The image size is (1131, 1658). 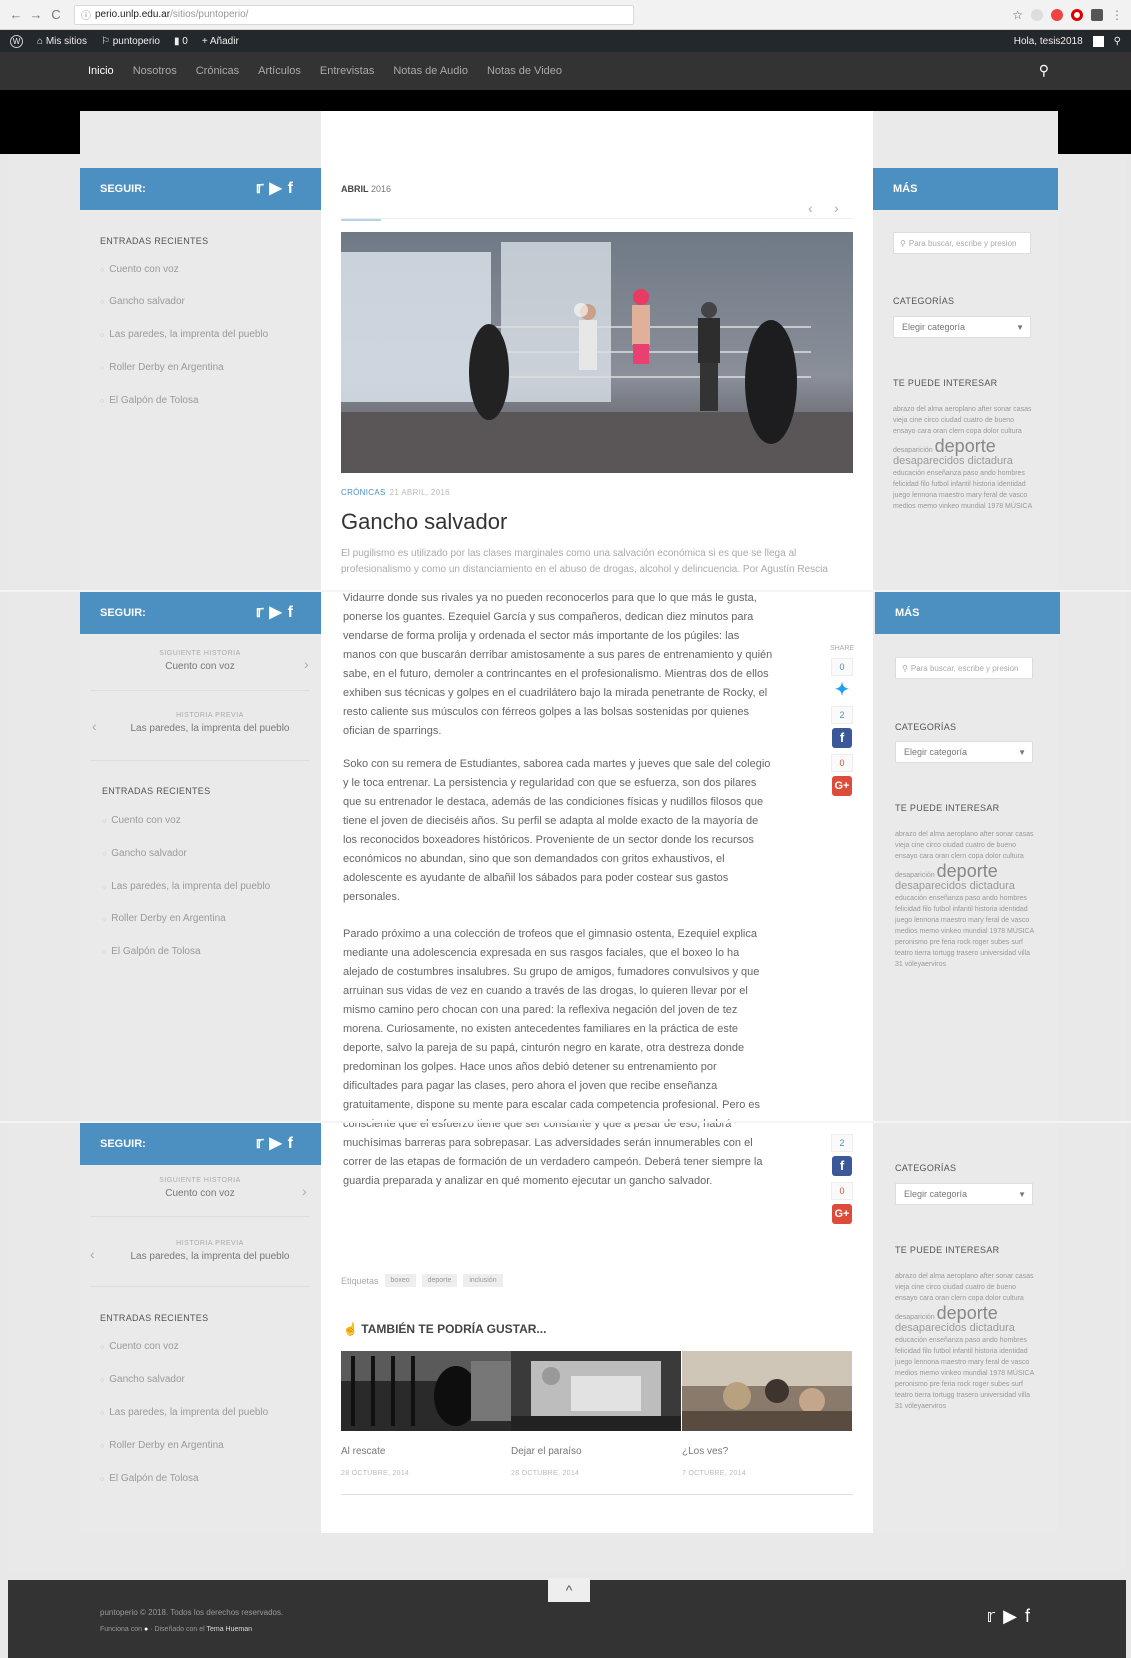 I want to click on star-icon: ☆, so click(x=1017, y=15).